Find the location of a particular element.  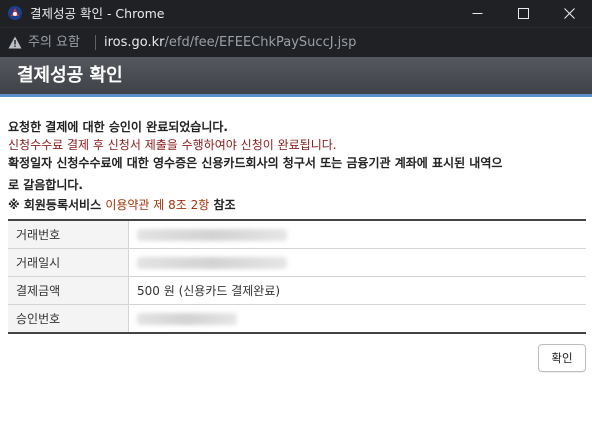

security-warning-label: 주의 요함 is located at coordinates (54, 42).